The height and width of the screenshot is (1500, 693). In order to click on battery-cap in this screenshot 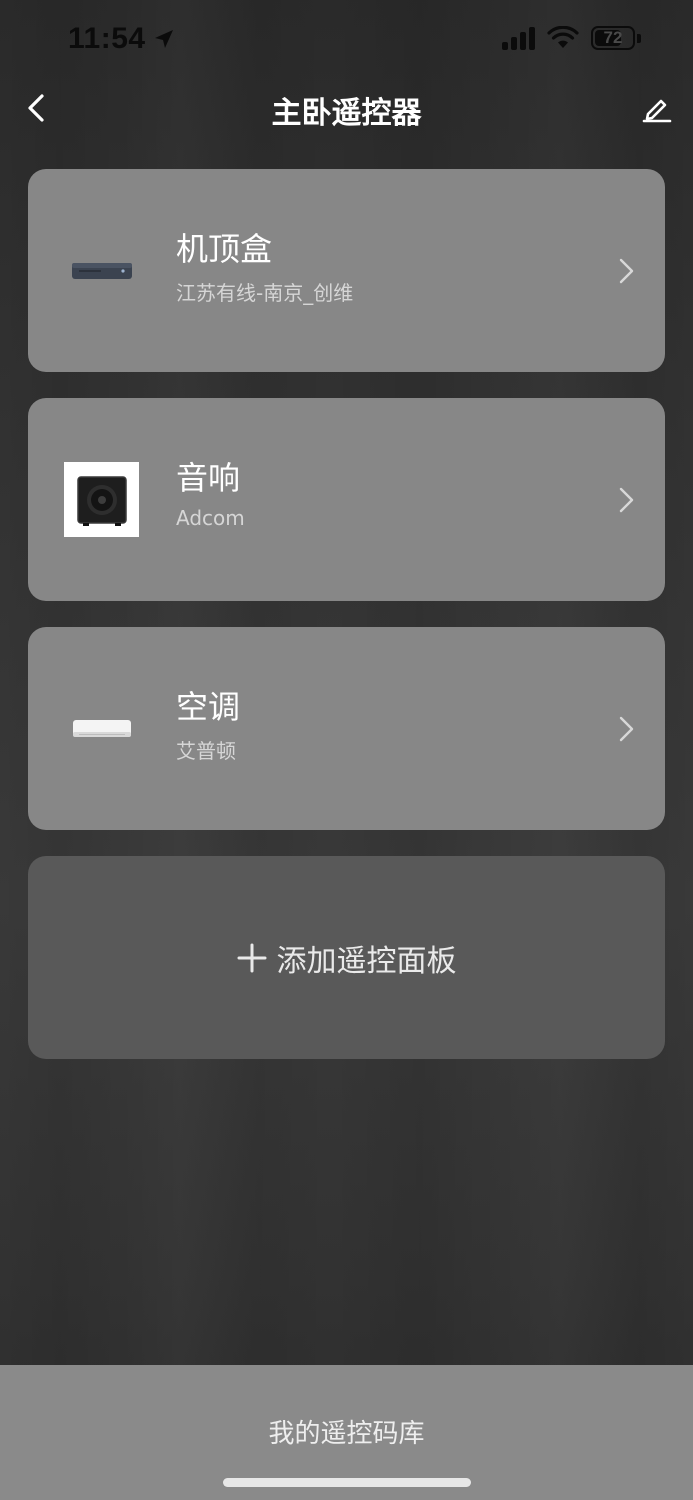, I will do `click(639, 38)`.